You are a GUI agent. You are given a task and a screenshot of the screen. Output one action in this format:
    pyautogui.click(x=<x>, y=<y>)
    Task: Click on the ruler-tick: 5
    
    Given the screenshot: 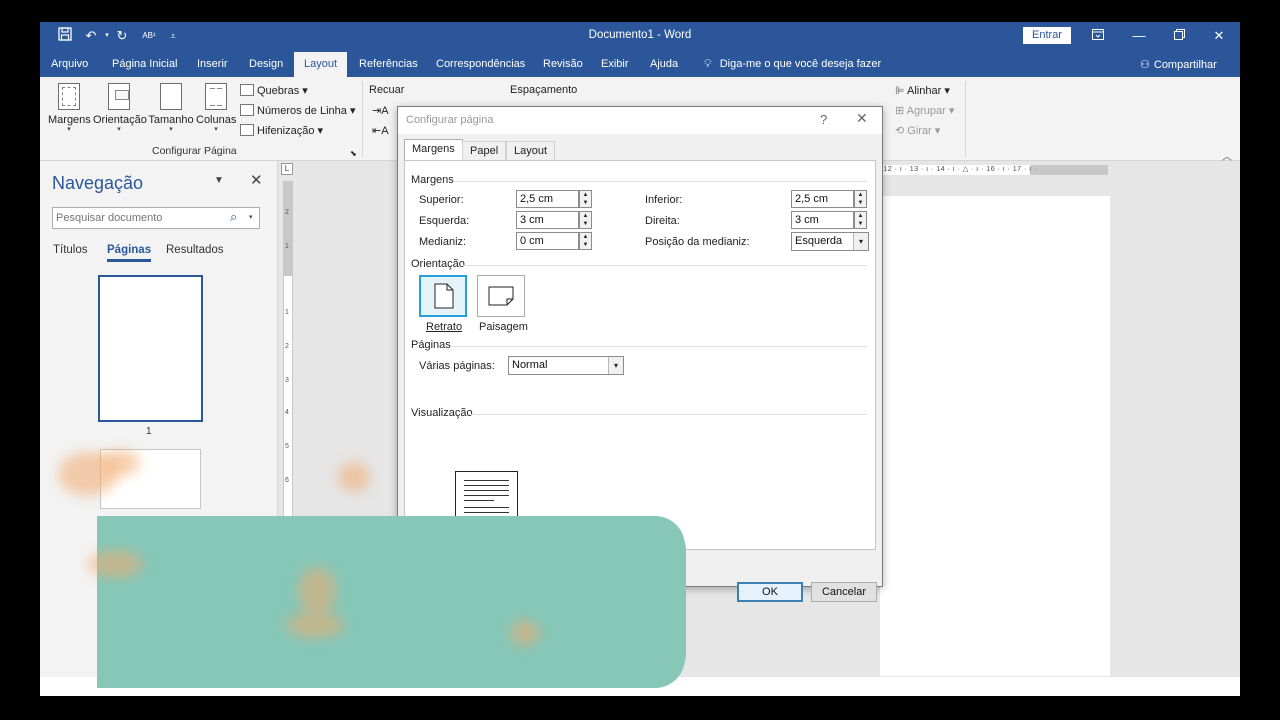 What is the action you would take?
    pyautogui.click(x=287, y=446)
    